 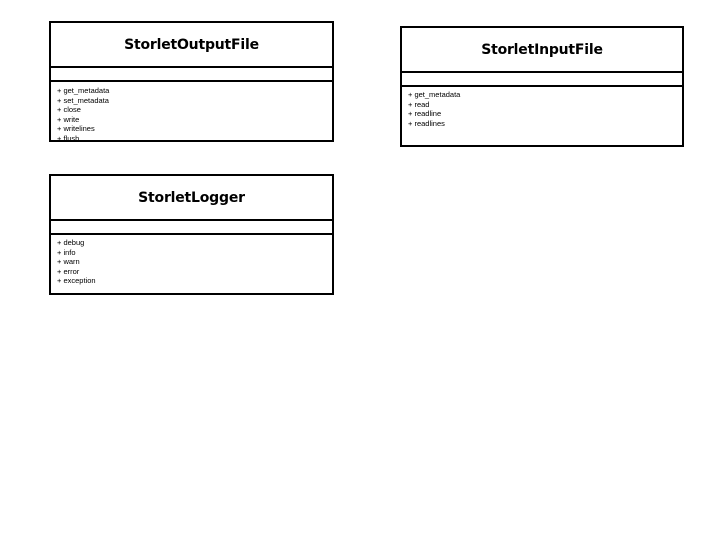 What do you see at coordinates (68, 119) in the screenshot?
I see `operation-item: + write` at bounding box center [68, 119].